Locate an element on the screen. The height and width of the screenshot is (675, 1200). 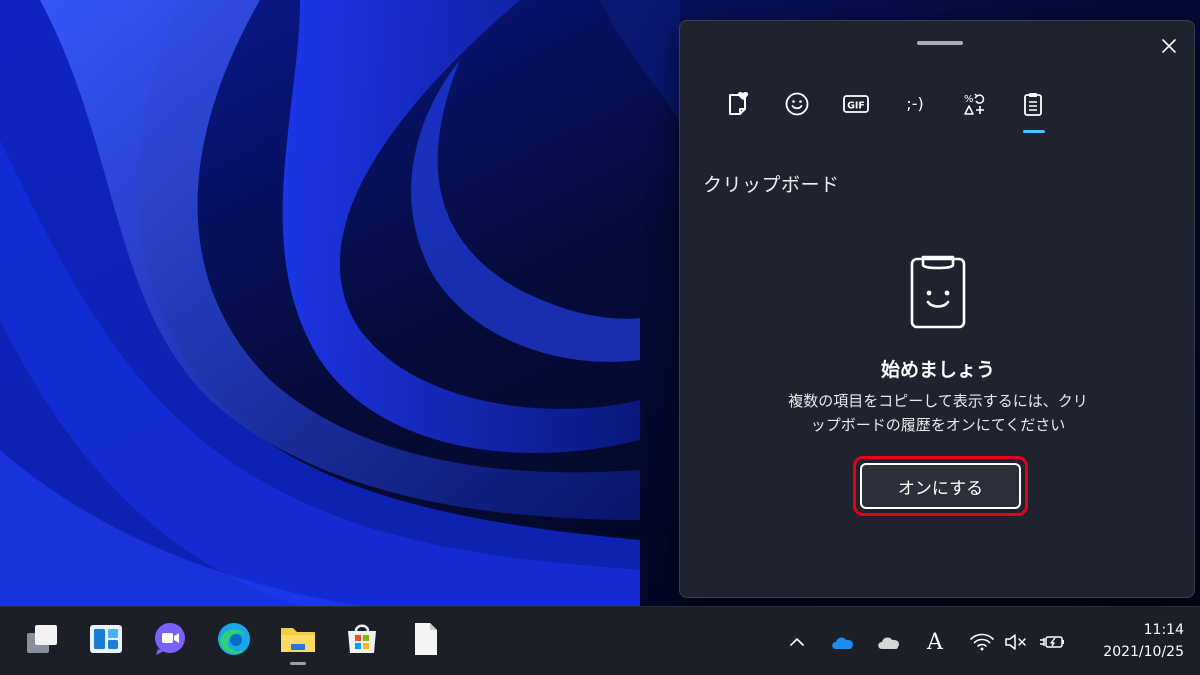
widgets-icon is located at coordinates (106, 639).